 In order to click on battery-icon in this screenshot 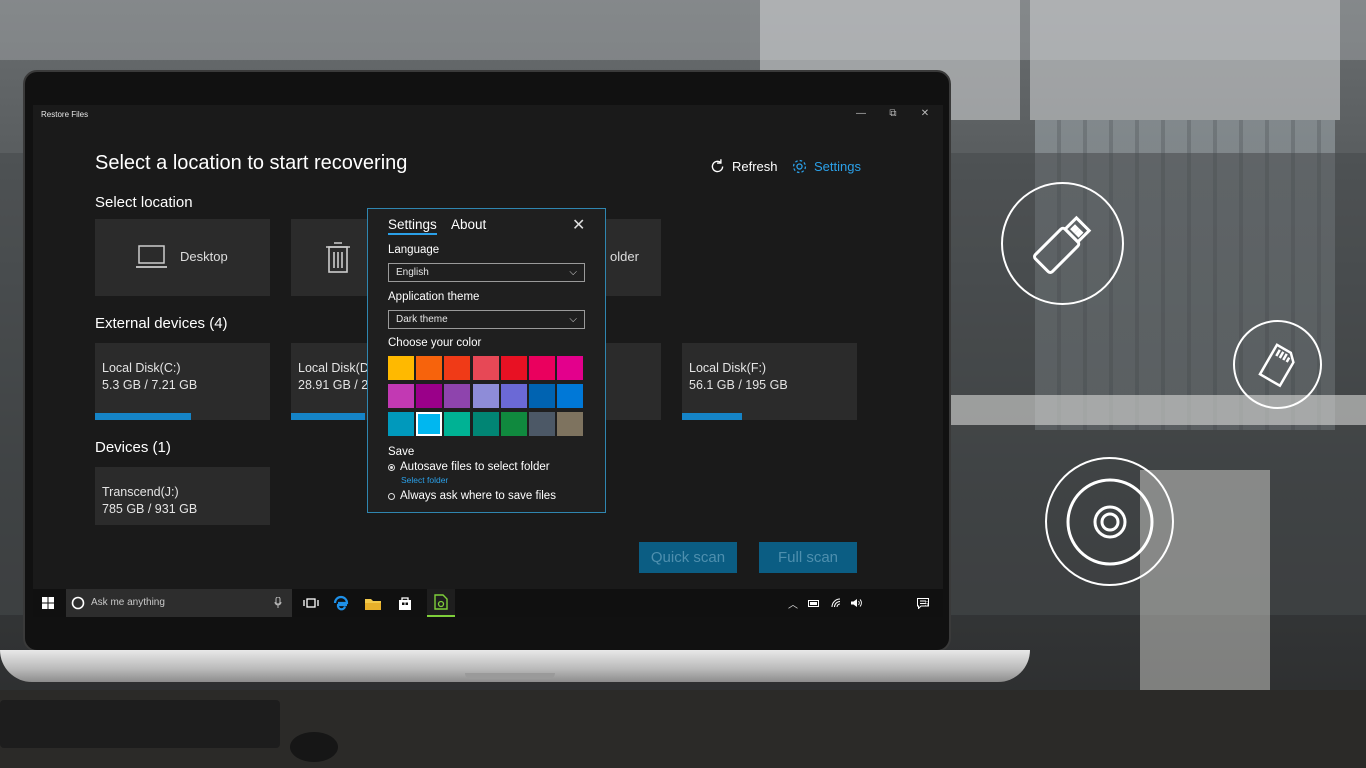, I will do `click(813, 603)`.